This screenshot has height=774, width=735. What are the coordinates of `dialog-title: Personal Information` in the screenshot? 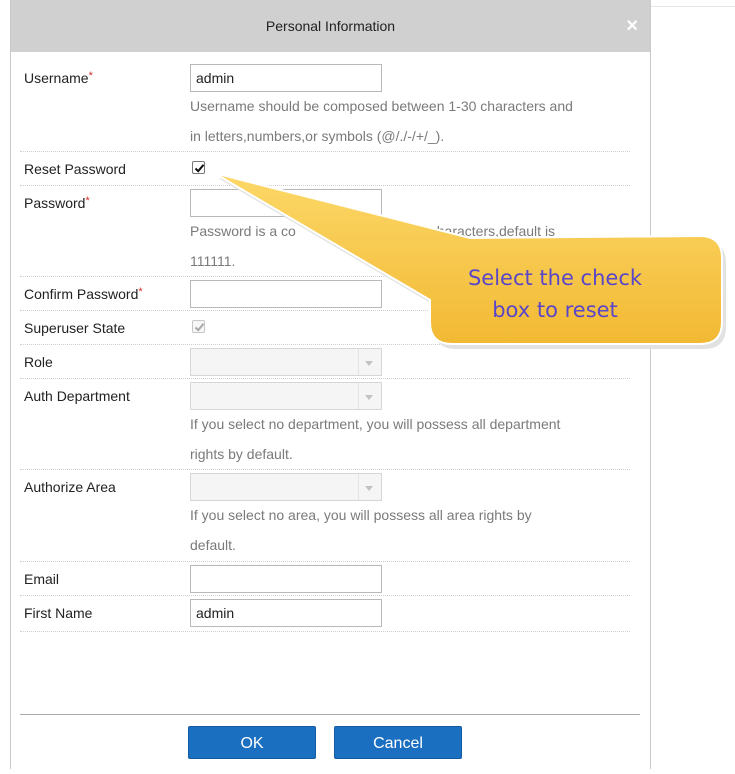 It's located at (330, 26).